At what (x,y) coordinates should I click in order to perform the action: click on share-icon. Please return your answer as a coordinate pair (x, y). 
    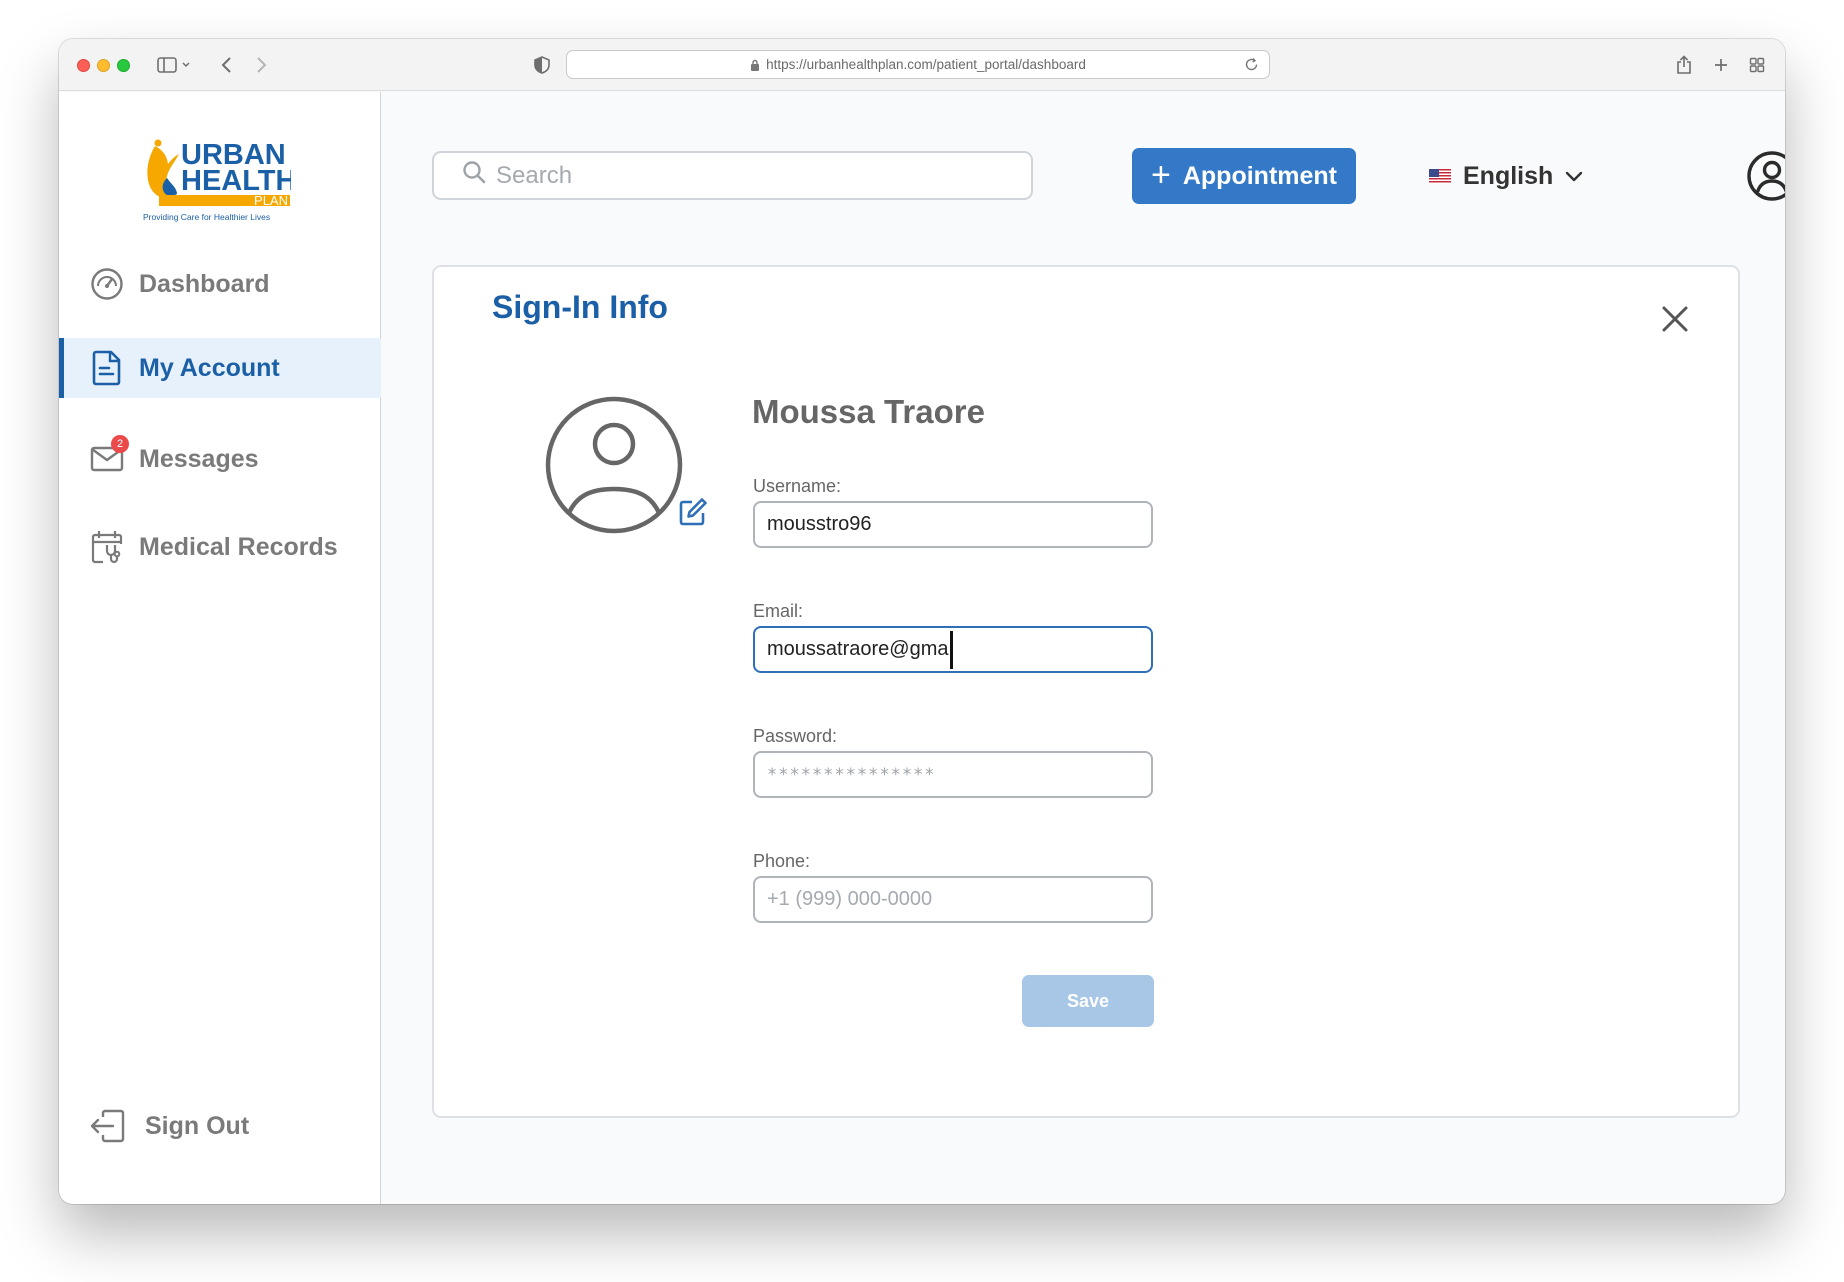
    Looking at the image, I should click on (1684, 65).